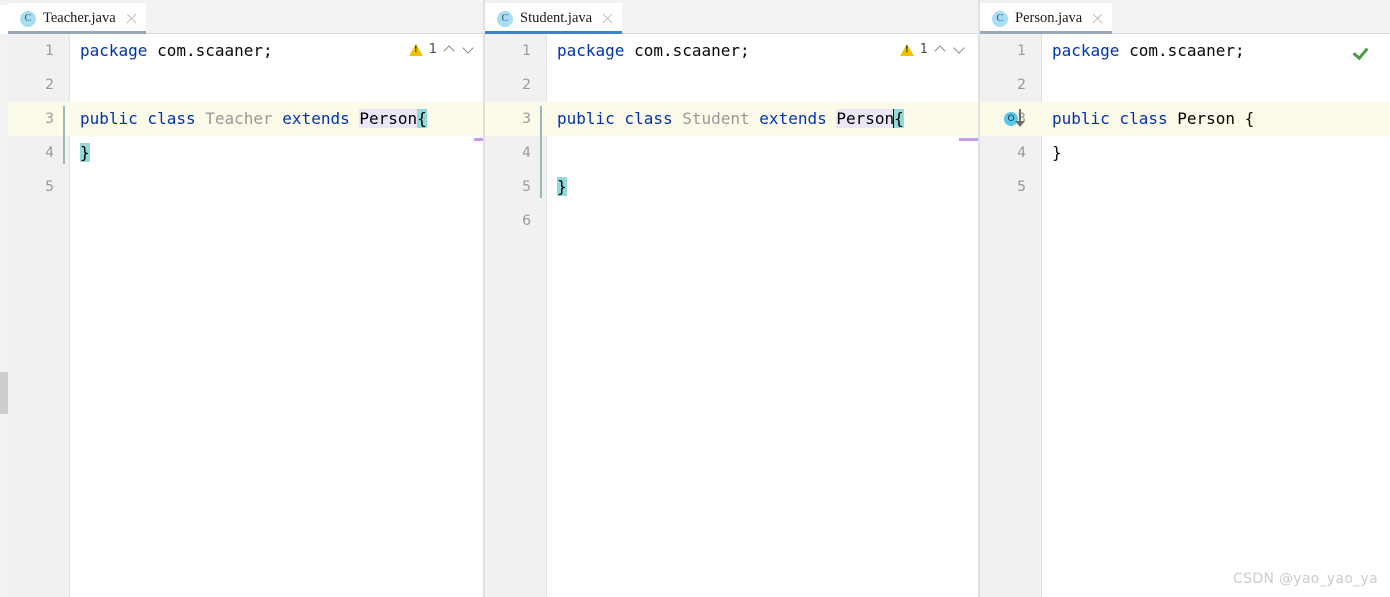  I want to click on inspection-widget-person, so click(1363, 51).